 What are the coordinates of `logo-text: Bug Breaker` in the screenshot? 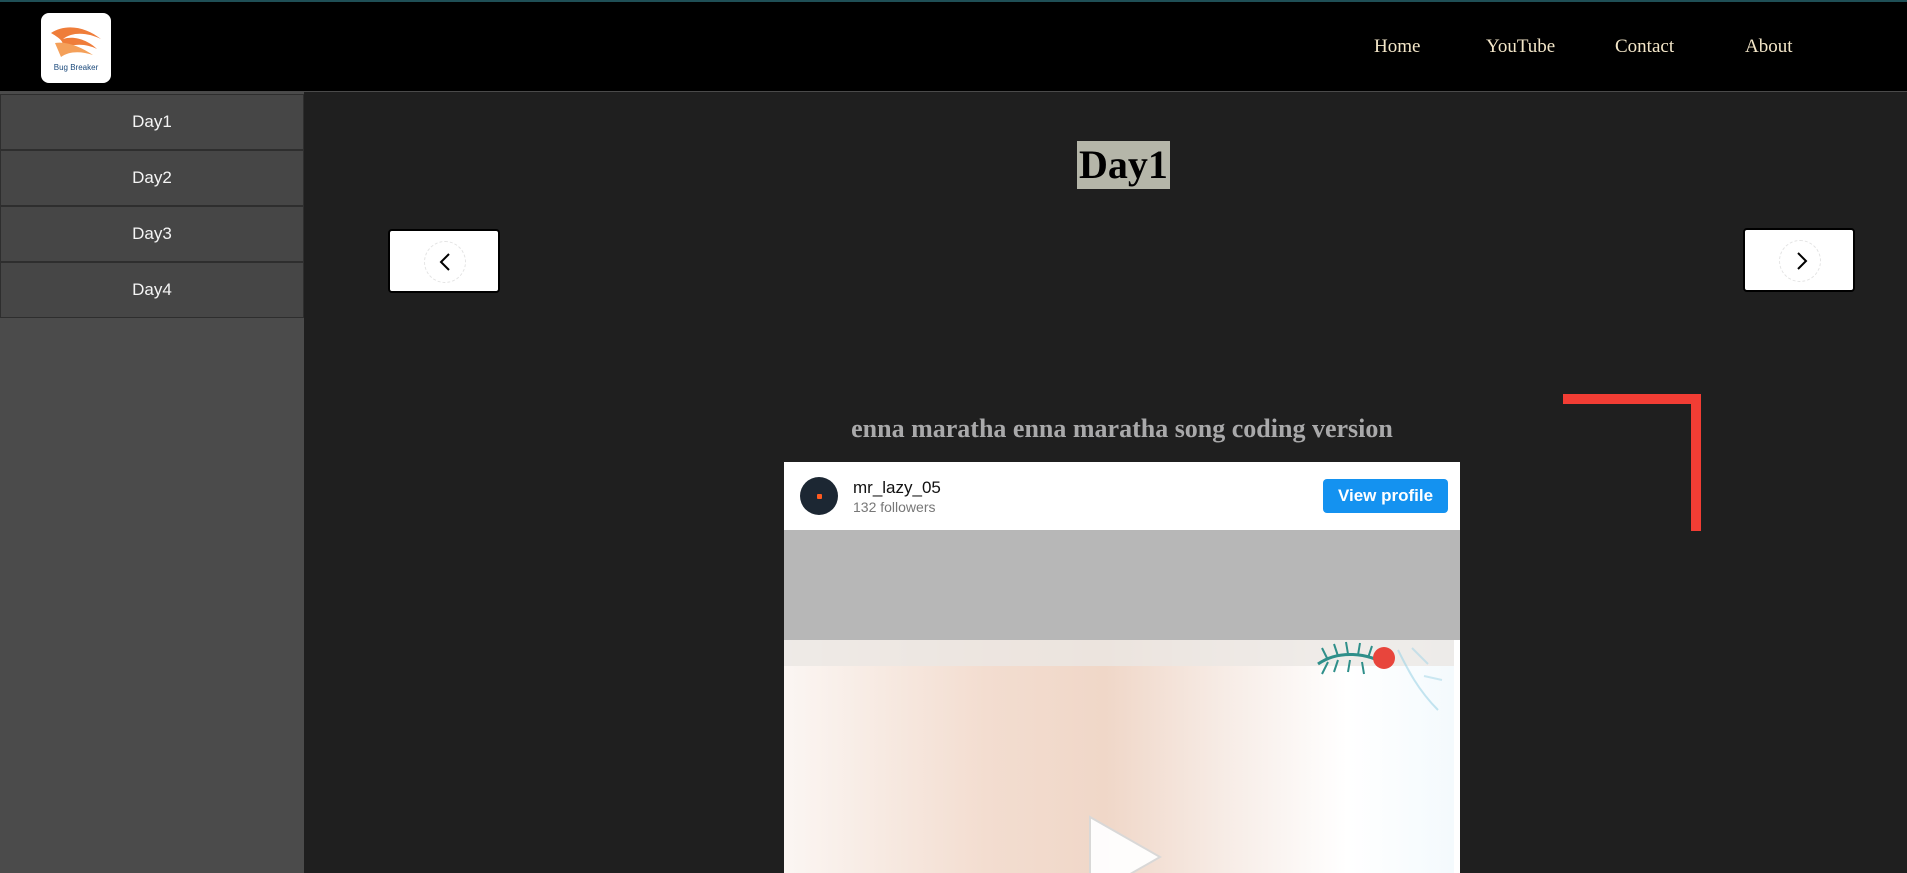 It's located at (76, 67).